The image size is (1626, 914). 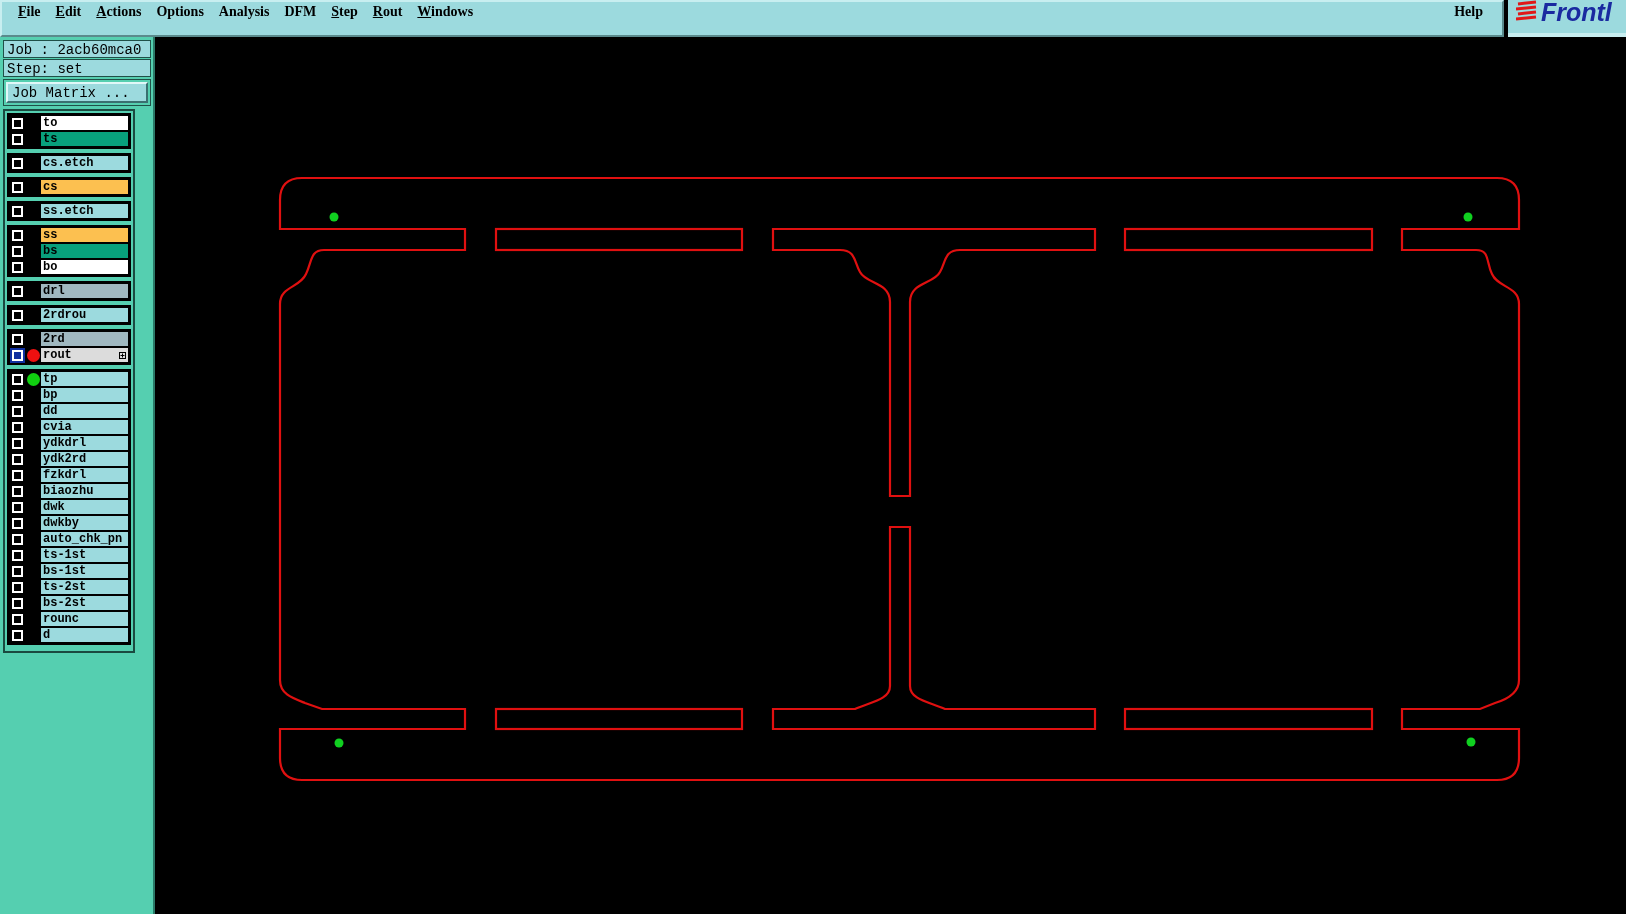 I want to click on menu-item: File, so click(x=31, y=11).